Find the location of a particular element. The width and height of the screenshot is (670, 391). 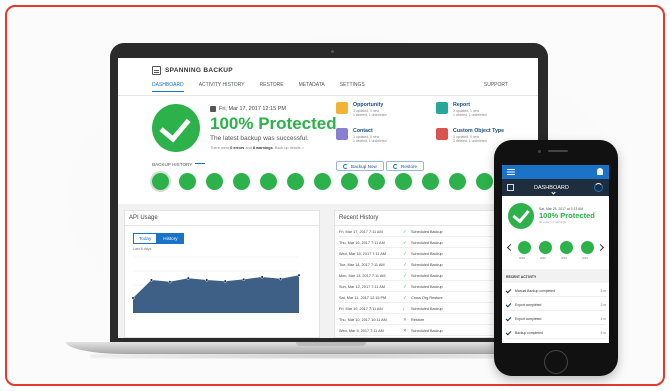

backup-details-link: . Back up details > is located at coordinates (288, 148).